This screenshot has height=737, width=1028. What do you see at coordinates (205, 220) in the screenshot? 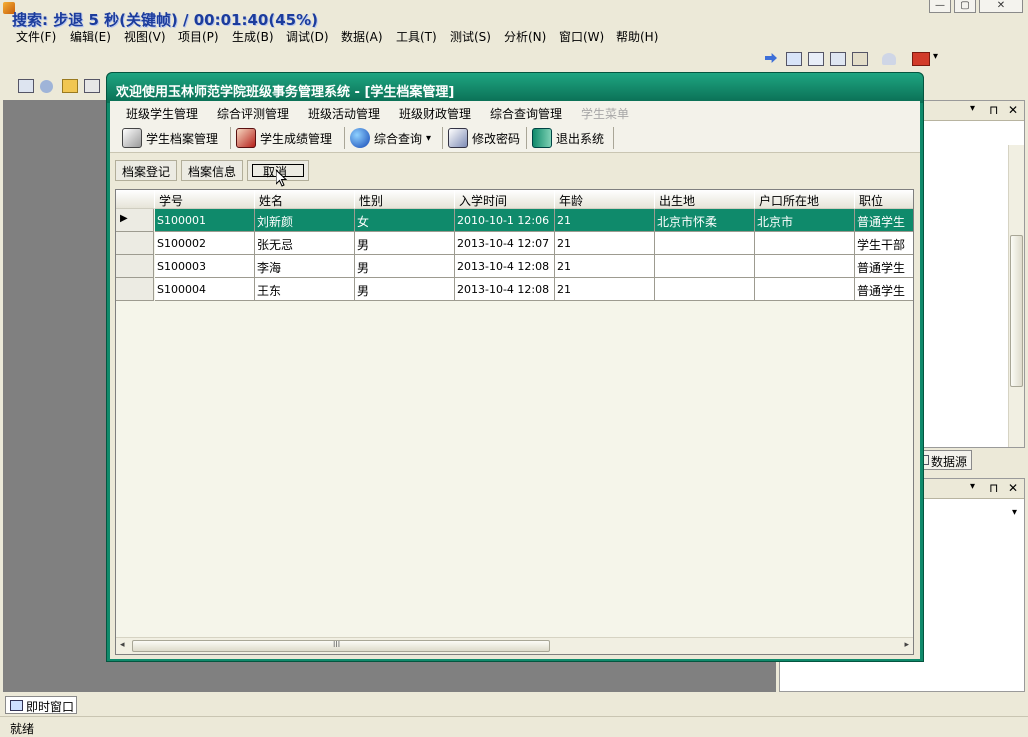
I see `cell-student-id: S100001` at bounding box center [205, 220].